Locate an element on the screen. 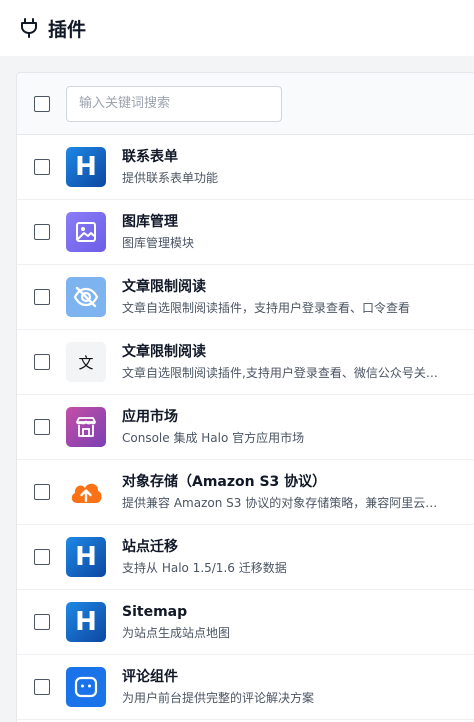 Image resolution: width=474 pixels, height=722 pixels. plugin-description: 为用户前台提供完整的评论解决方案 is located at coordinates (218, 698).